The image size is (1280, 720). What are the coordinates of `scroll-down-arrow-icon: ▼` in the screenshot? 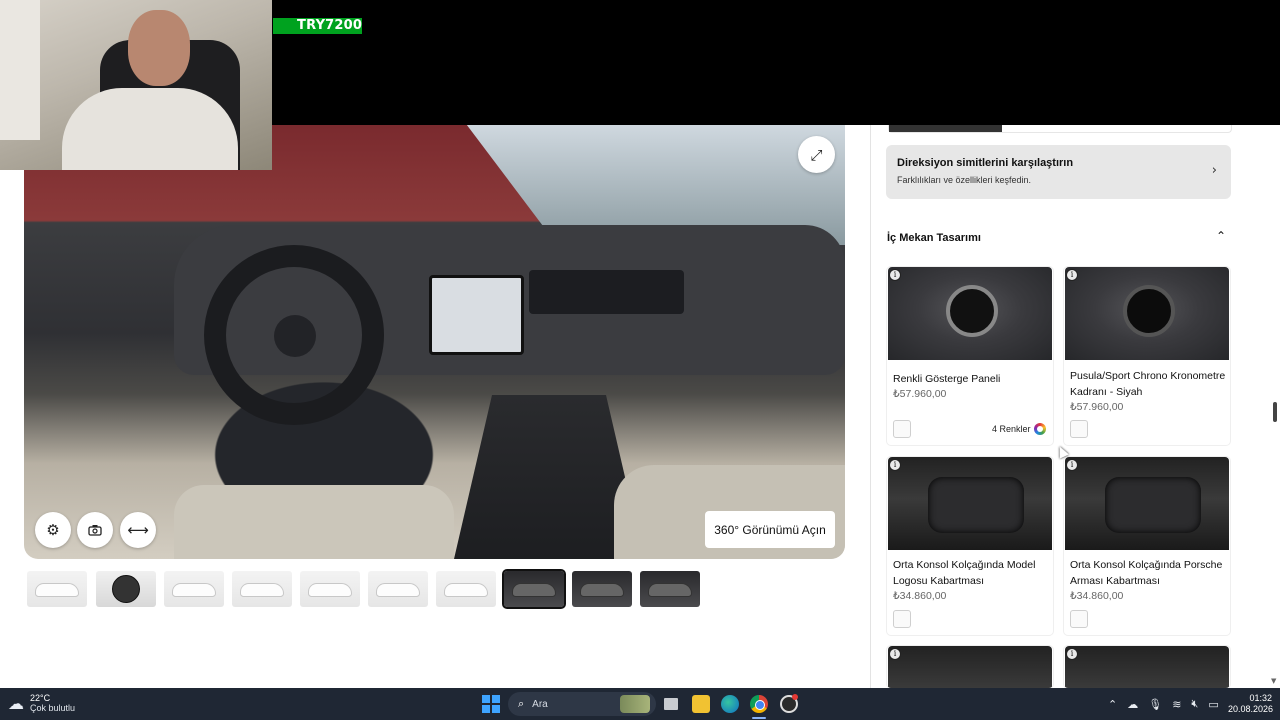 It's located at (1273, 681).